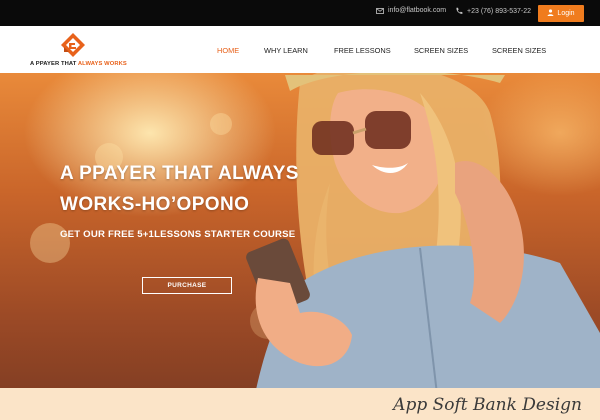 The height and width of the screenshot is (420, 600). What do you see at coordinates (73, 48) in the screenshot?
I see `logo-mark-icon` at bounding box center [73, 48].